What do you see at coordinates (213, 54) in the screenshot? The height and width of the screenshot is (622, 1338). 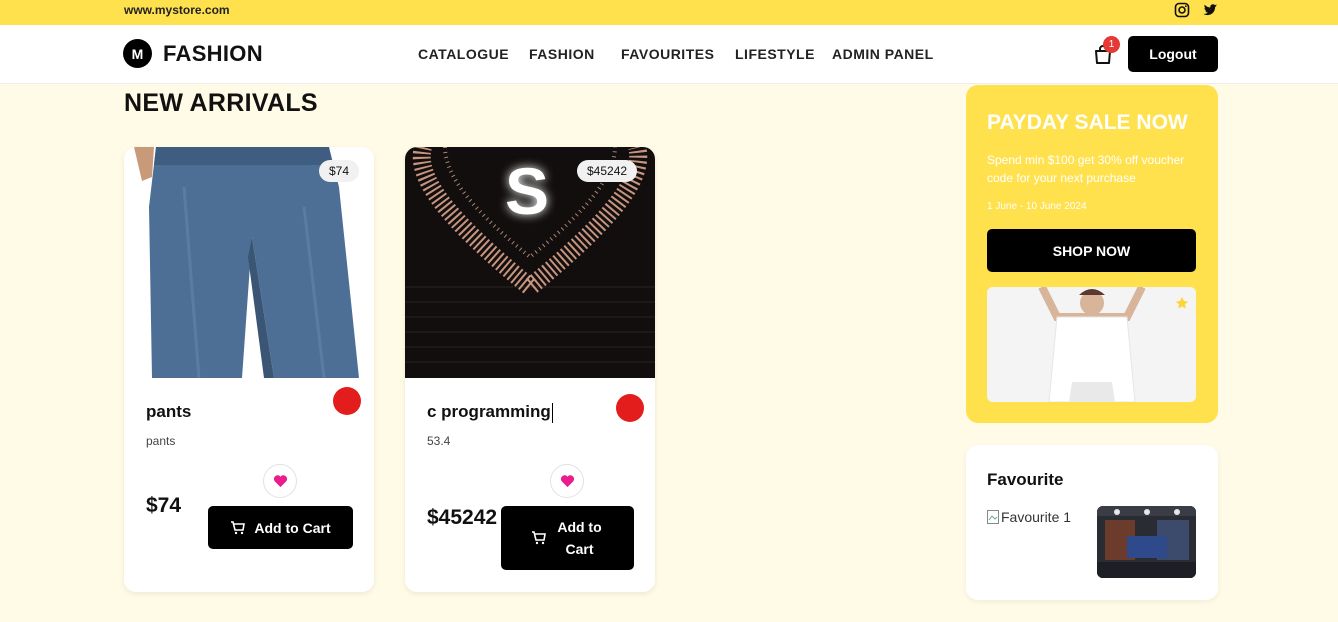 I see `brand-name: FASHION` at bounding box center [213, 54].